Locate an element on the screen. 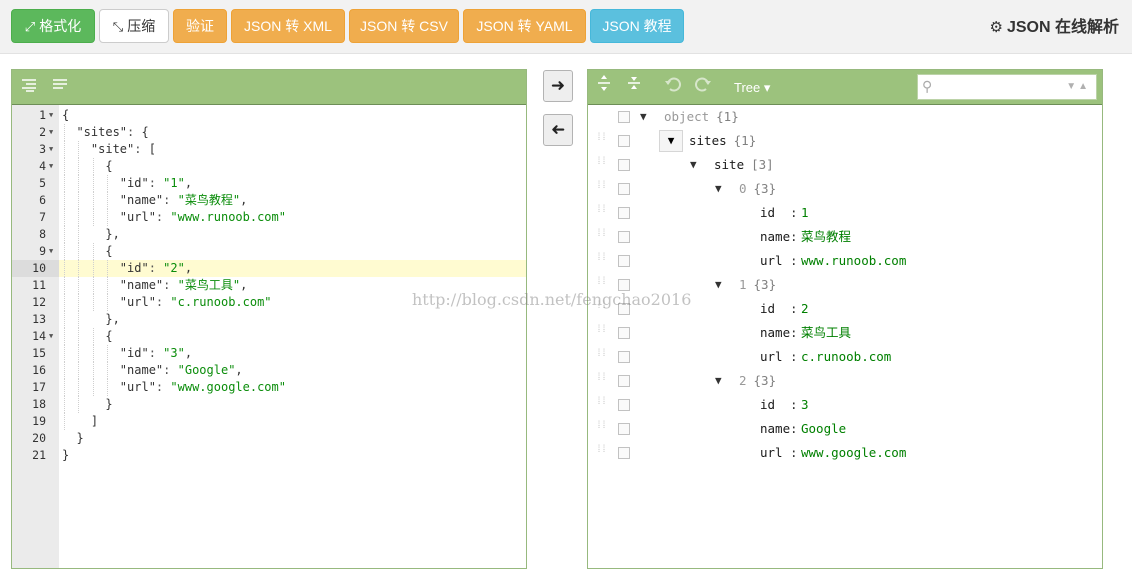 The width and height of the screenshot is (1132, 581). validate-button: 验证 is located at coordinates (200, 26).